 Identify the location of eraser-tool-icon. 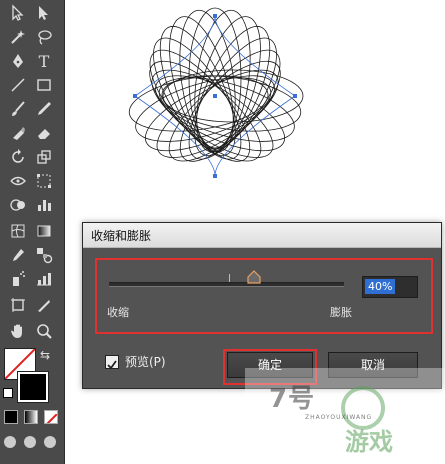
(44, 133).